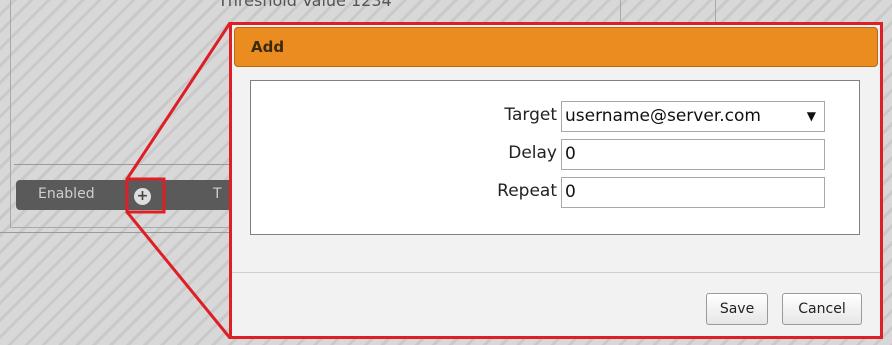 This screenshot has width=892, height=345. Describe the element at coordinates (737, 309) in the screenshot. I see `save-button: Save` at that location.